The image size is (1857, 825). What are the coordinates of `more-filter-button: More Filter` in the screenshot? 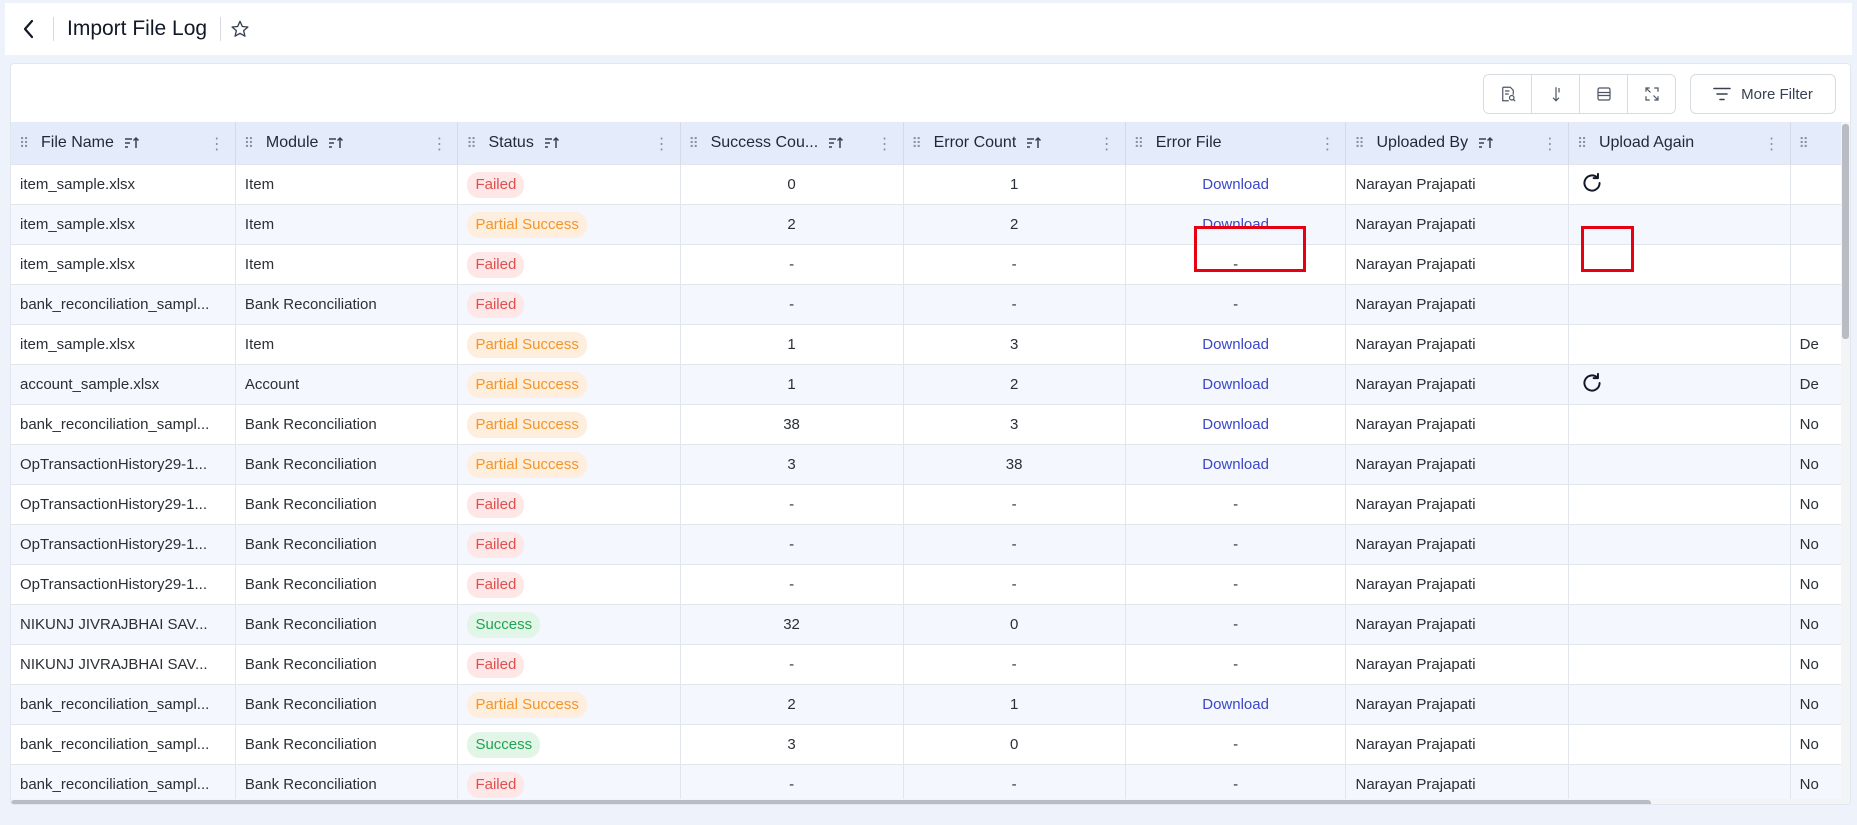 It's located at (1763, 94).